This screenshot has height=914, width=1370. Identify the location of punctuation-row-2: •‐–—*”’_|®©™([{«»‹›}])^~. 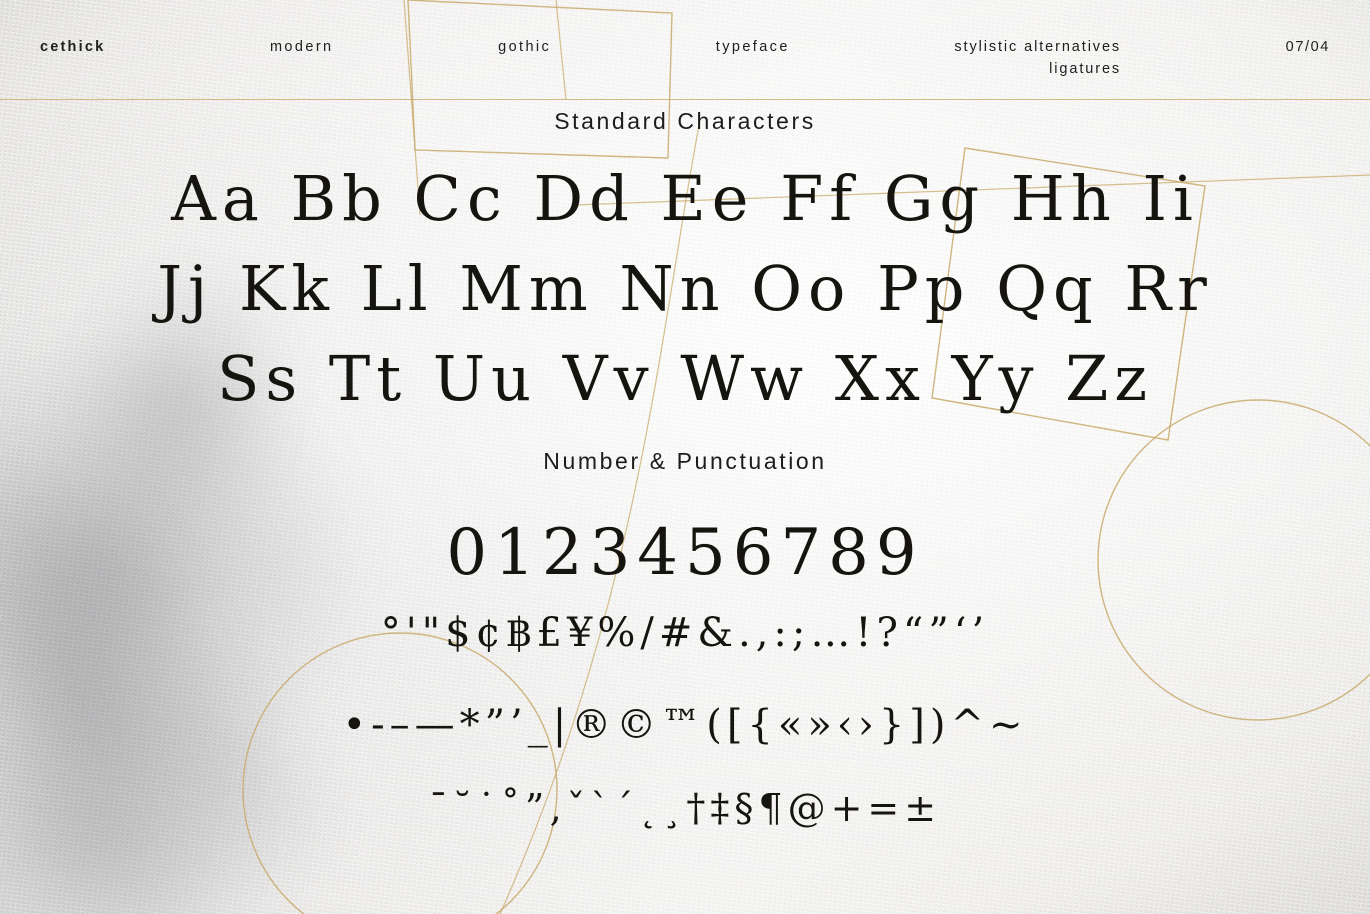
(685, 725).